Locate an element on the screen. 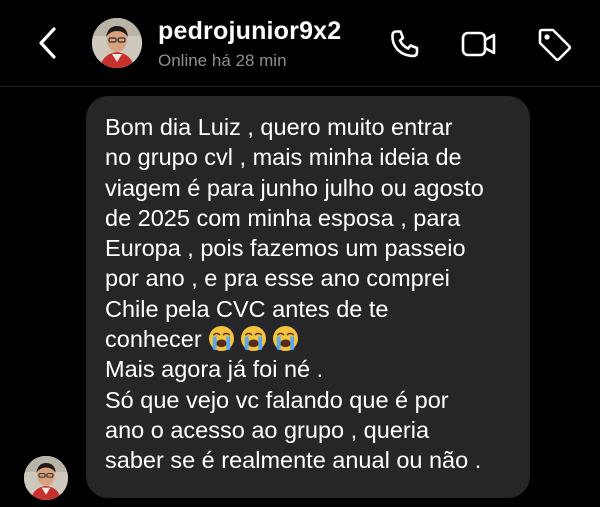 This screenshot has width=600, height=507. online-status: Online há 28 min is located at coordinates (222, 60).